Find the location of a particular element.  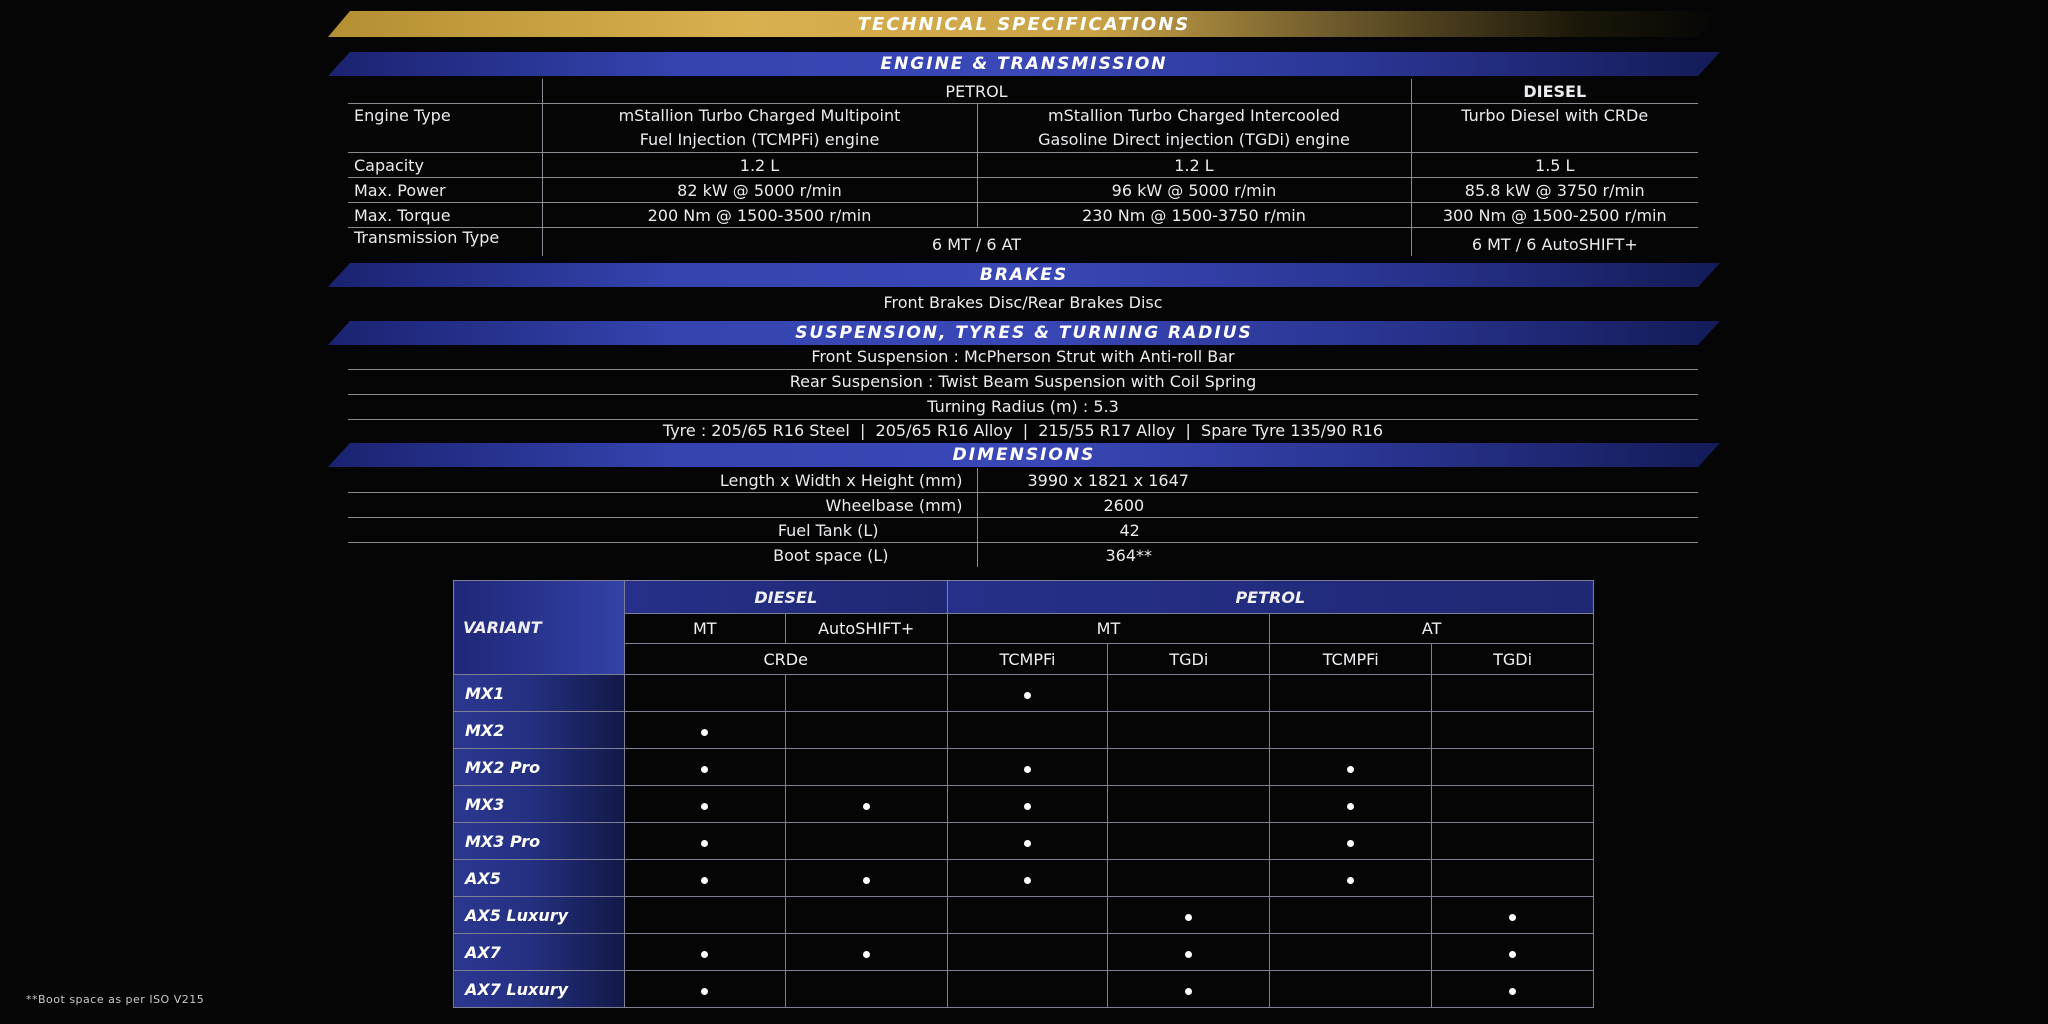

power-tcmpfi: 82 kW @ 5000 r/min is located at coordinates (759, 190).